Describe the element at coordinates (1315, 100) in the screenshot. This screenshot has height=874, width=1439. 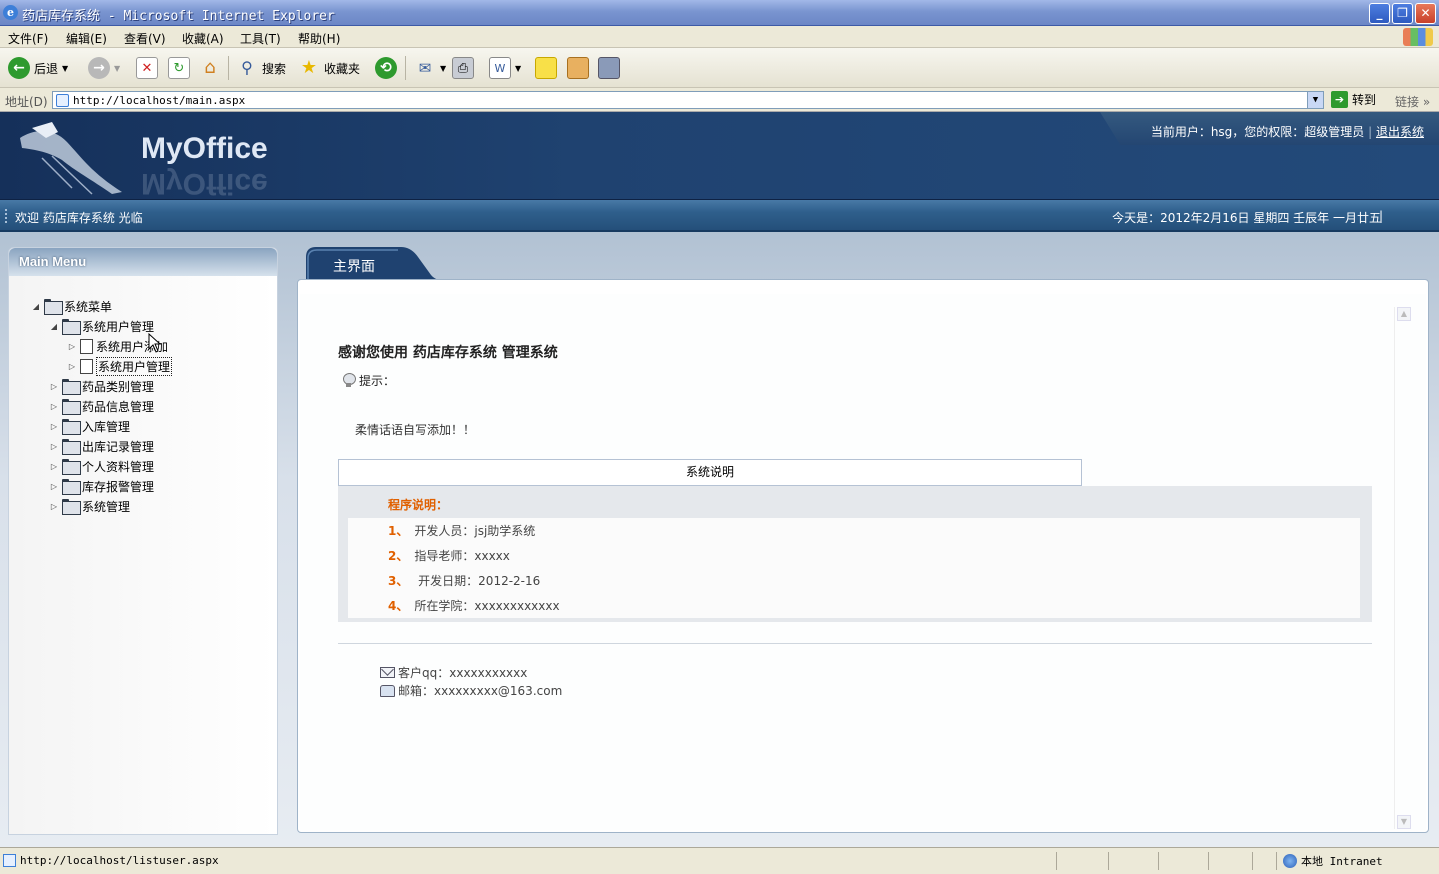
I see `address-dropdown-icon: ▼` at that location.